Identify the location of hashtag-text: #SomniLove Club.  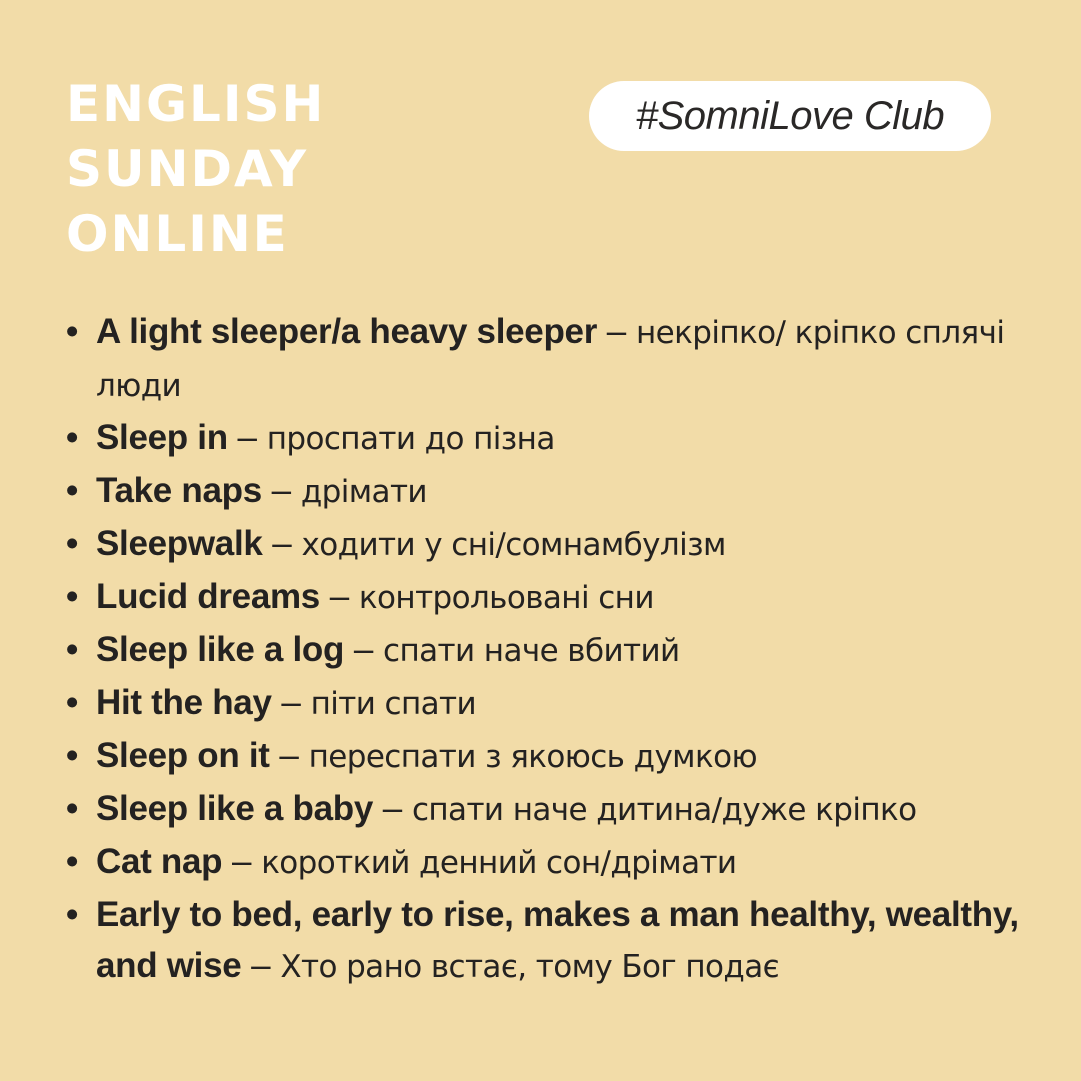
(790, 115).